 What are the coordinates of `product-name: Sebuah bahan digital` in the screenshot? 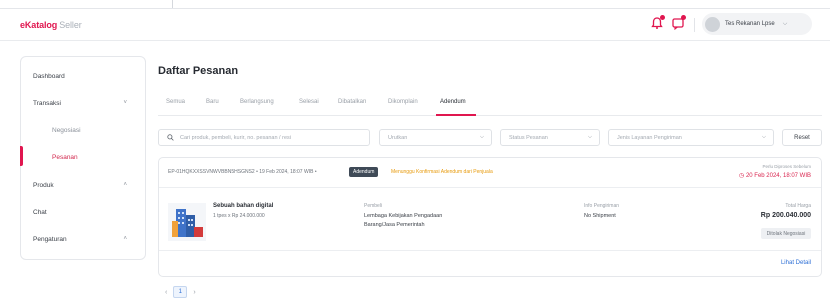 It's located at (243, 206).